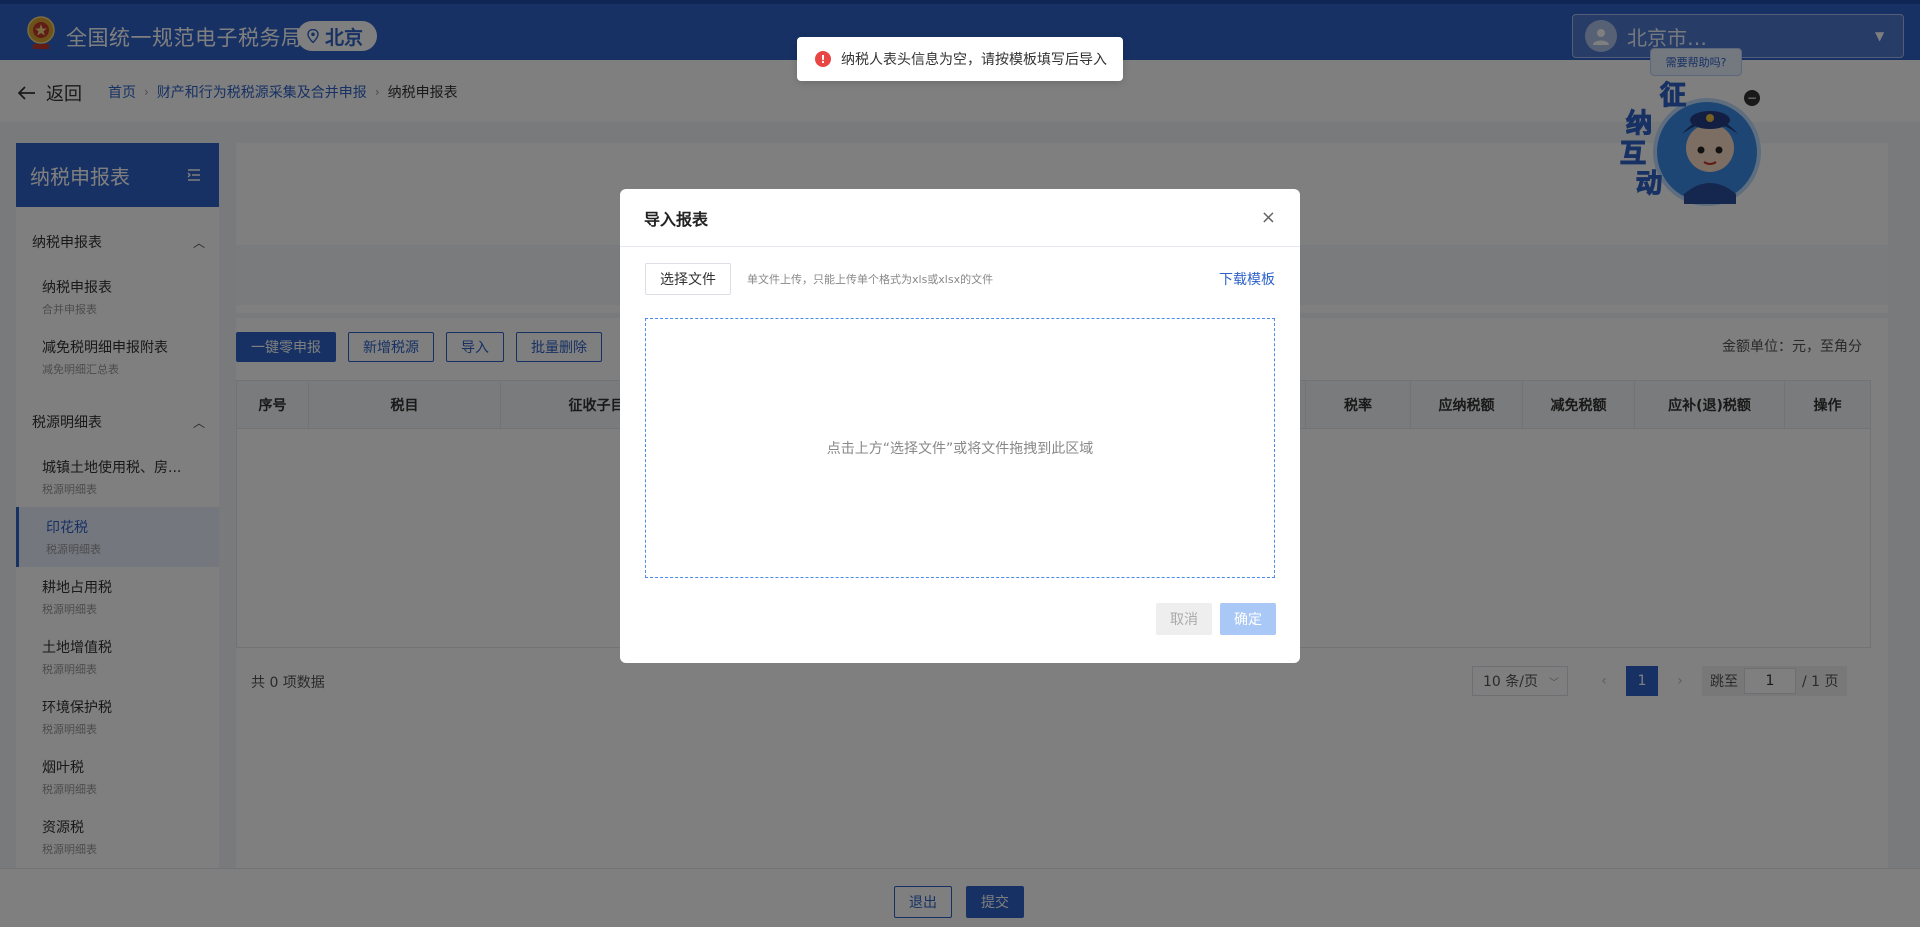 The height and width of the screenshot is (927, 1920). I want to click on error-icon: !, so click(823, 59).